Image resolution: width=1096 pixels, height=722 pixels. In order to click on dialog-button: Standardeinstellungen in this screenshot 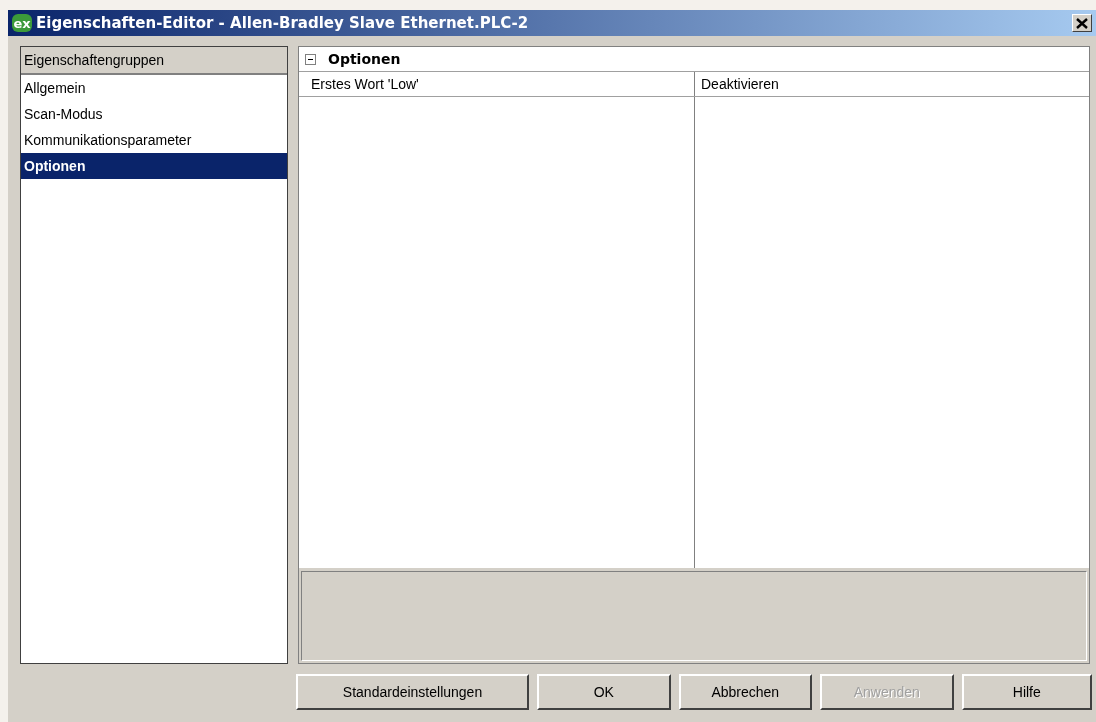, I will do `click(413, 692)`.